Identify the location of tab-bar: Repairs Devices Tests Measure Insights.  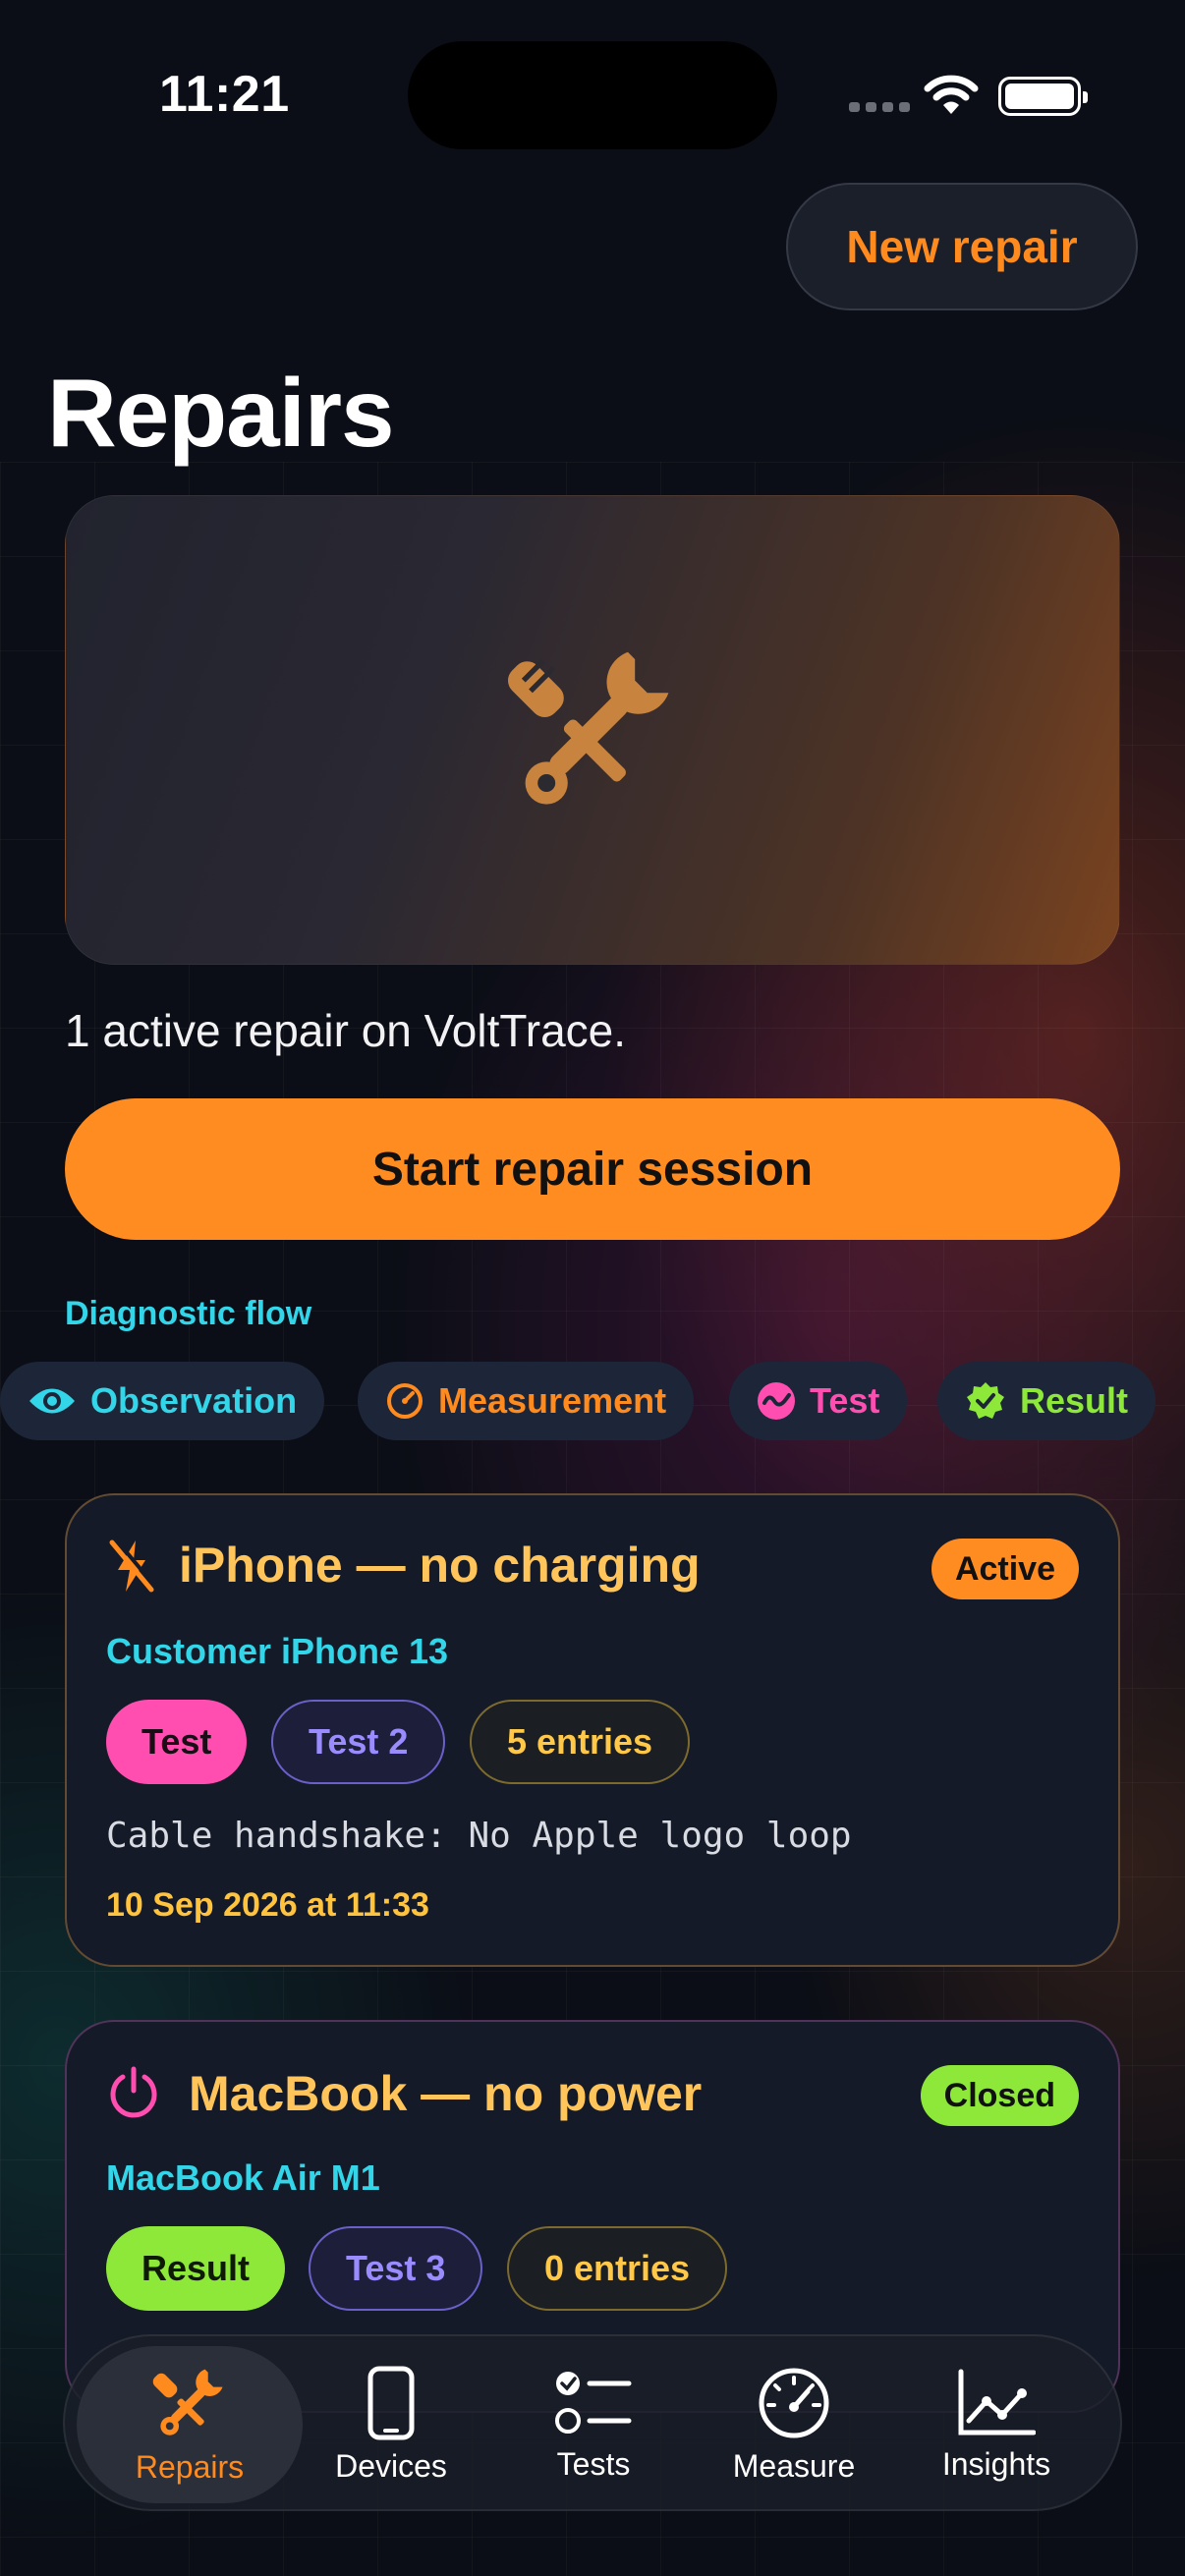
(592, 2422).